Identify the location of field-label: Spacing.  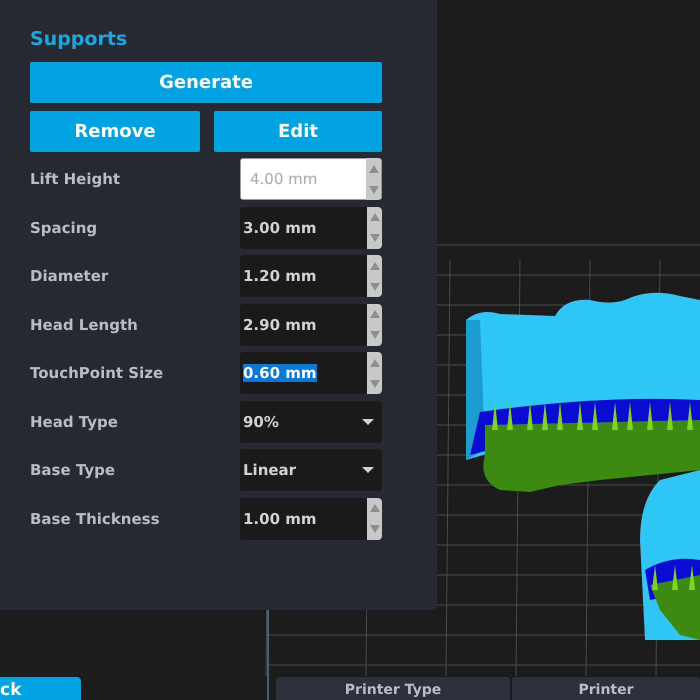
(64, 227).